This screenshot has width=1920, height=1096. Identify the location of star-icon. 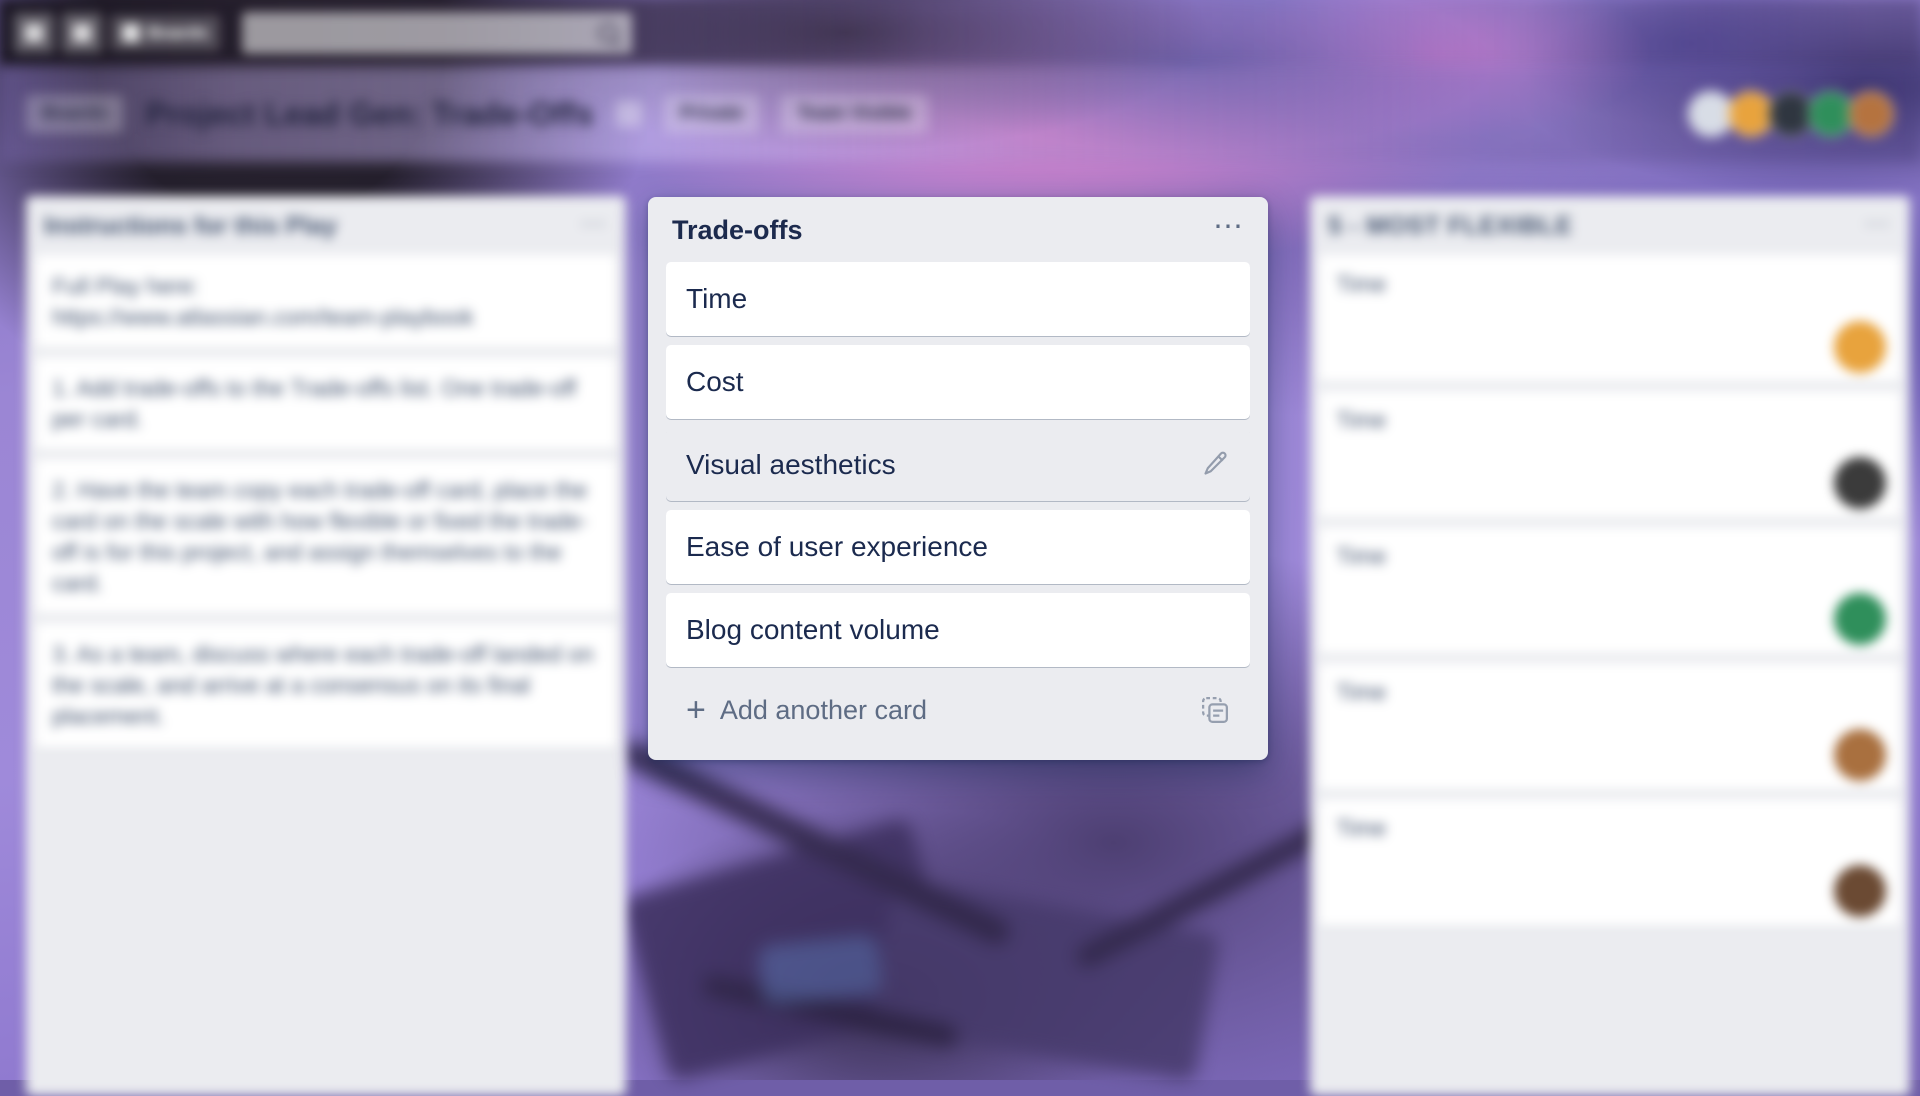
(629, 114).